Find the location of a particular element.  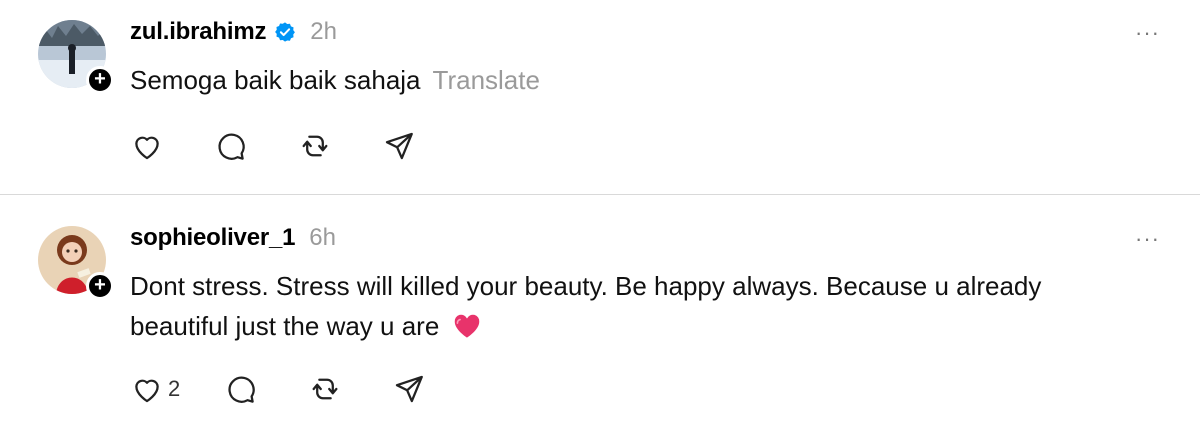

like-button is located at coordinates (147, 146).